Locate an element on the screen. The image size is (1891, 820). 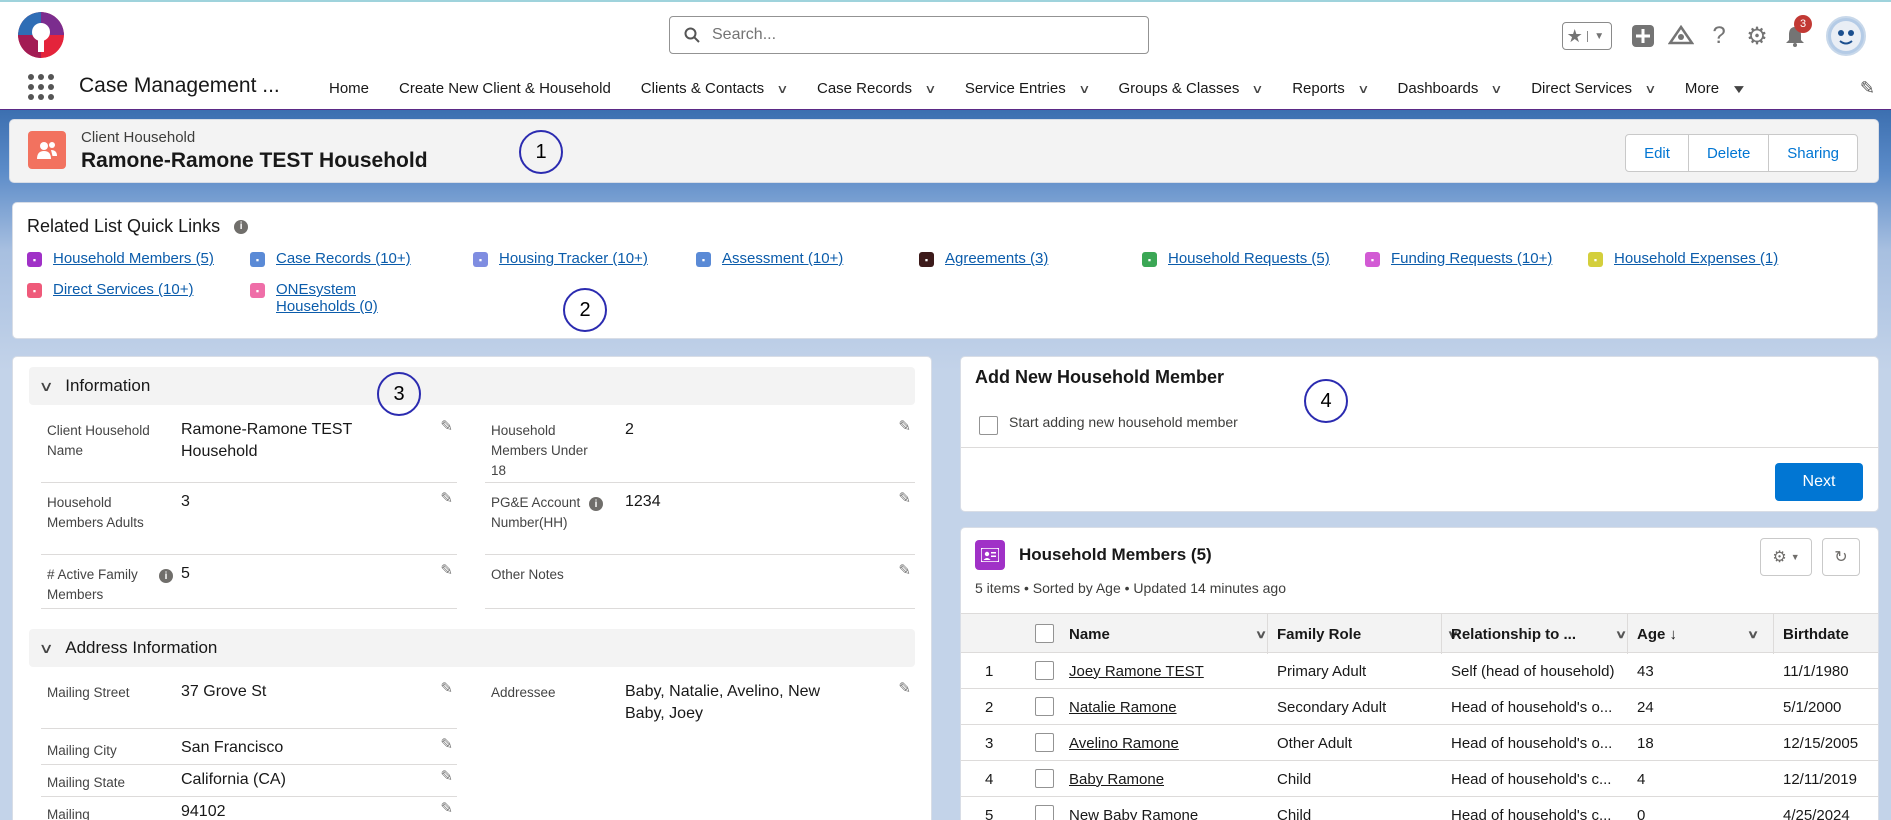
quick-link-assessment-10: ▪ Assessment (10+) is located at coordinates (769, 258).